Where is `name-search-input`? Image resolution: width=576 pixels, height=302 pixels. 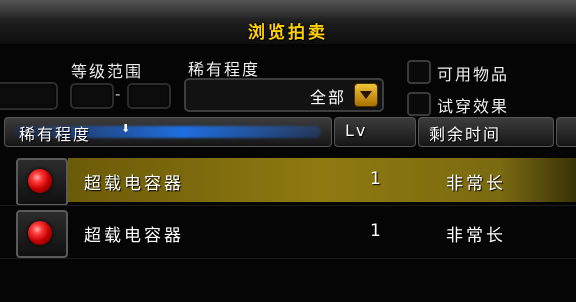 name-search-input is located at coordinates (29, 96).